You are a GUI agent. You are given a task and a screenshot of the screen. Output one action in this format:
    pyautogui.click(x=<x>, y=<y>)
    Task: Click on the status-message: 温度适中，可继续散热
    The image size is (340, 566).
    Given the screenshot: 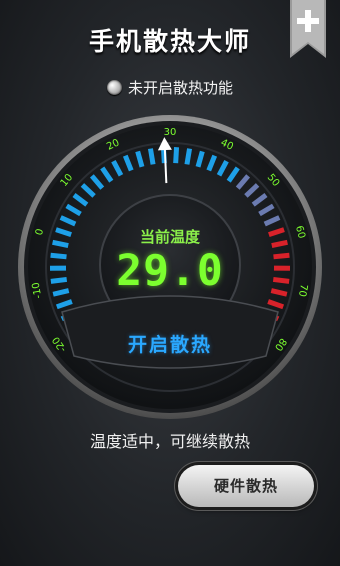 What is the action you would take?
    pyautogui.click(x=169, y=441)
    